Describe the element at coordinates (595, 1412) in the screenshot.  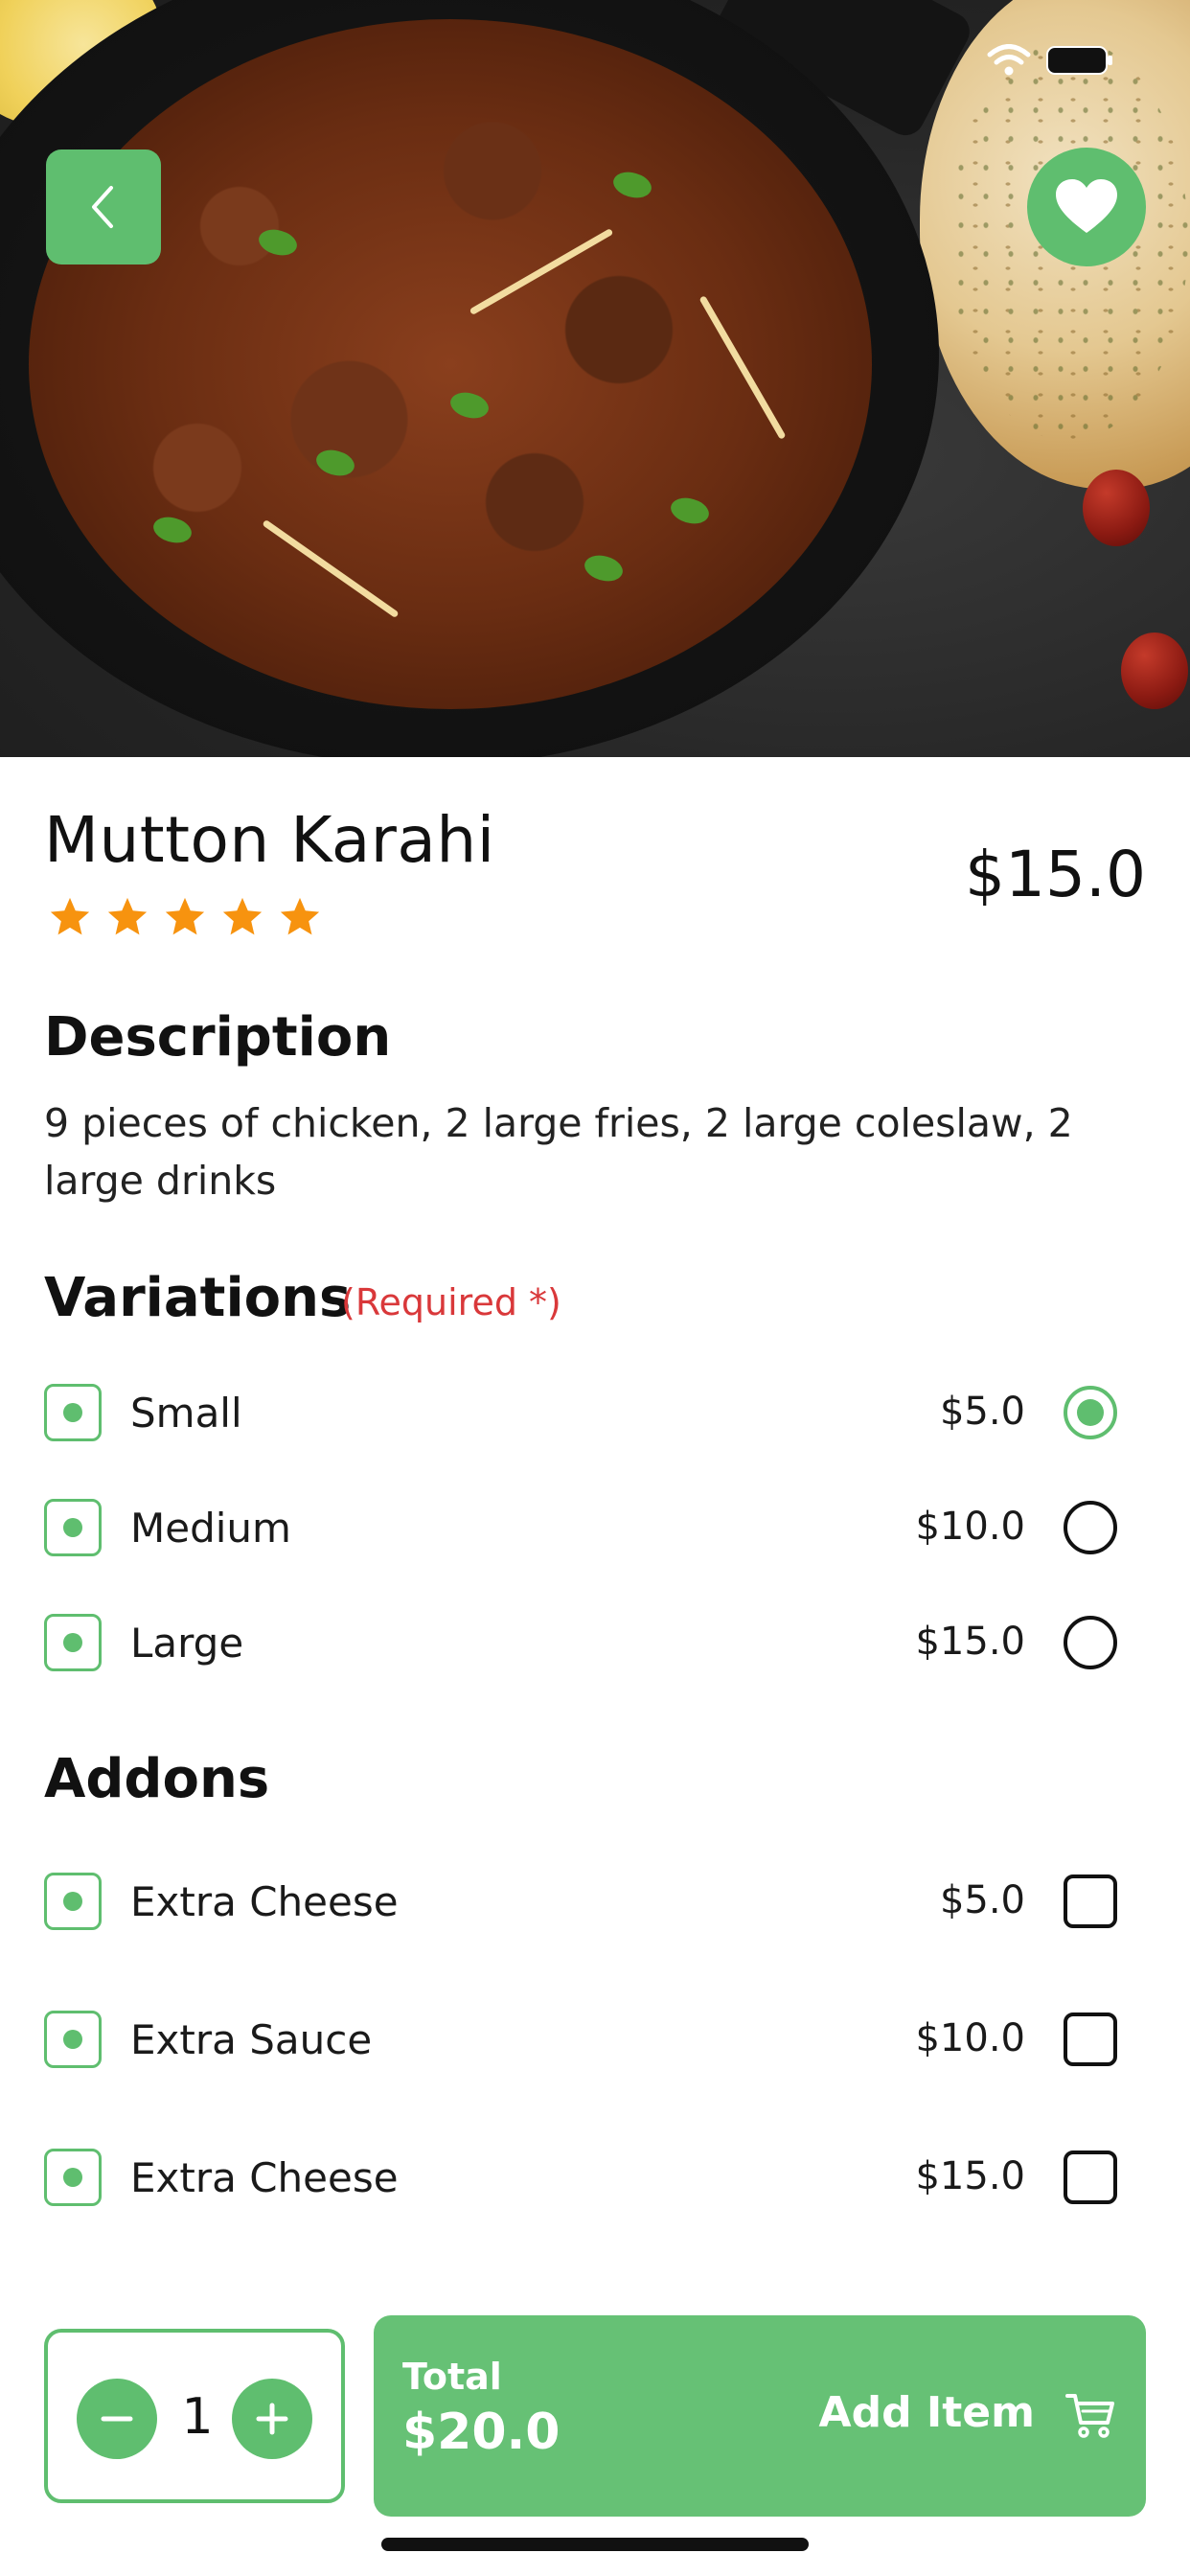
I see `variation-option-small: Small $5.0` at that location.